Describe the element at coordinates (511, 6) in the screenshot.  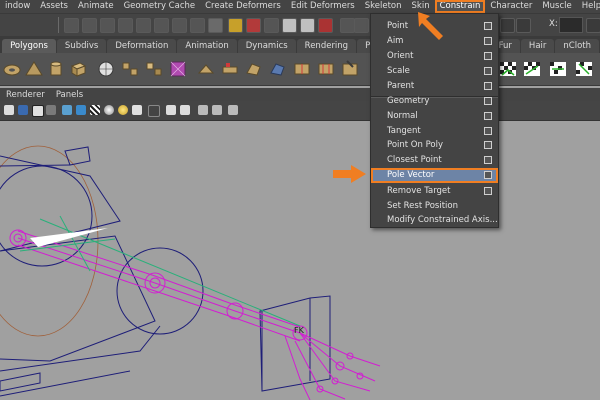
I see `menu-character: Character` at that location.